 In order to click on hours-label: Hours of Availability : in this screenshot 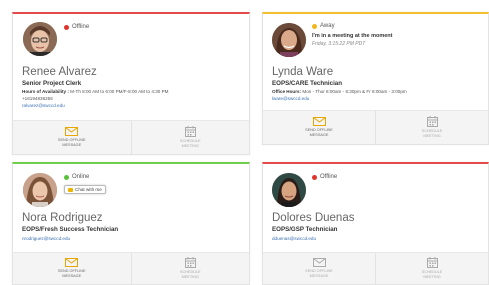, I will do `click(45, 91)`.